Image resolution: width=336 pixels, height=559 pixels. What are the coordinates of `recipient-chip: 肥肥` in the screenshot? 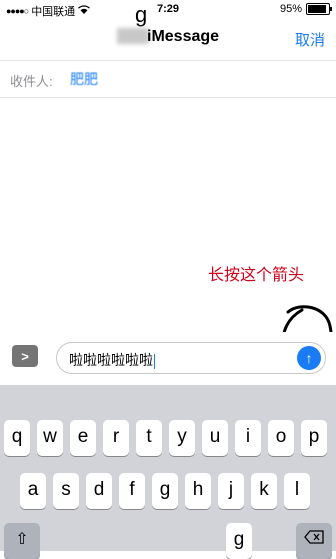 It's located at (84, 79).